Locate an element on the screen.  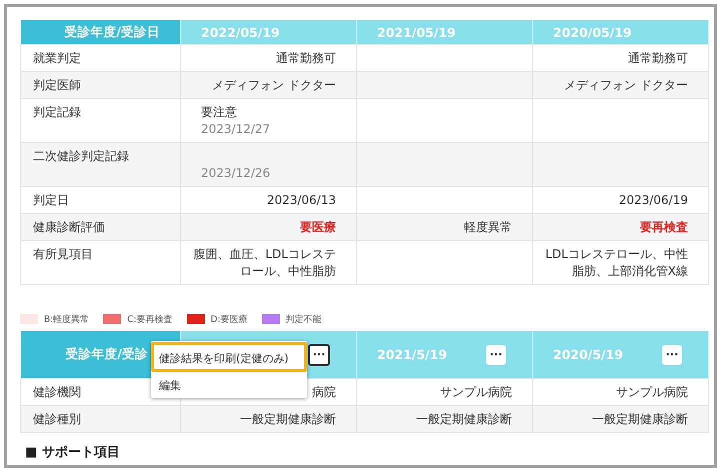
legend-label: D:要医療 is located at coordinates (229, 320).